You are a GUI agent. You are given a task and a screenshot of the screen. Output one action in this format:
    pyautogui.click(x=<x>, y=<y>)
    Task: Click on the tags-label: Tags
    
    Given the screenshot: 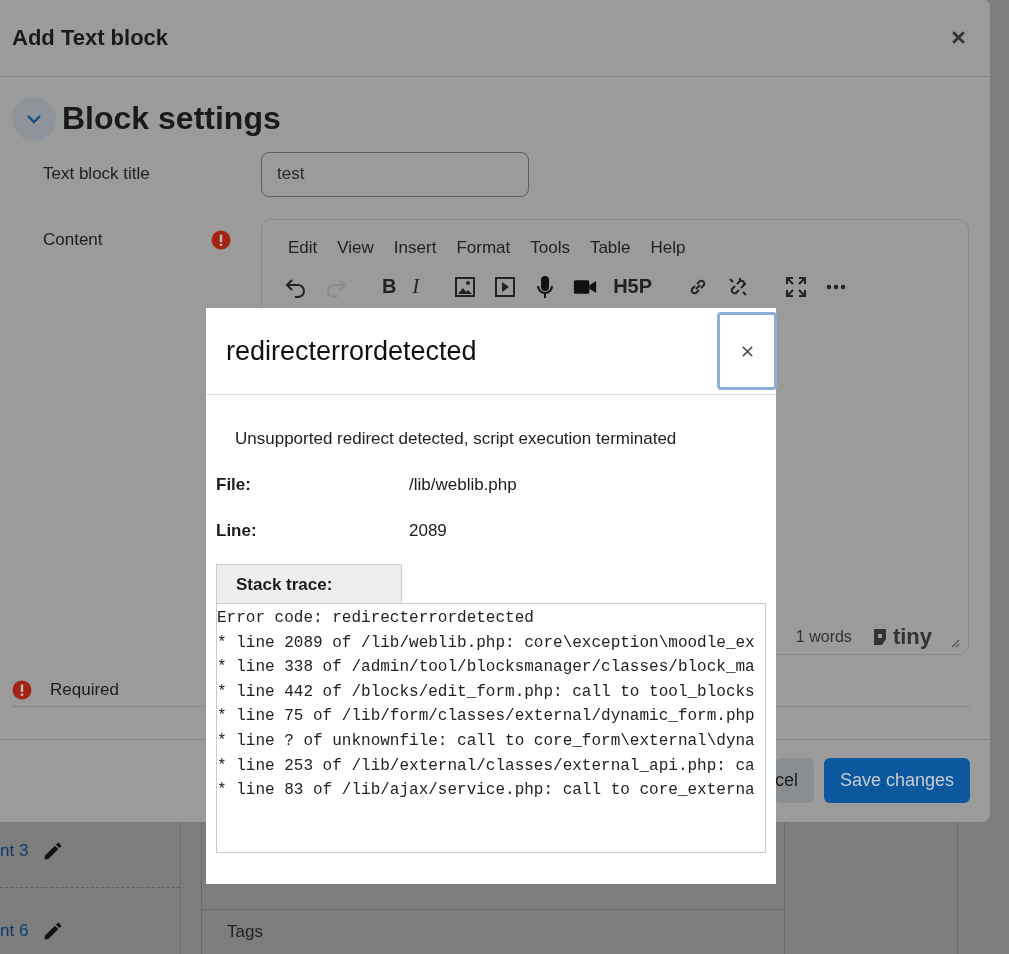 What is the action you would take?
    pyautogui.click(x=245, y=932)
    